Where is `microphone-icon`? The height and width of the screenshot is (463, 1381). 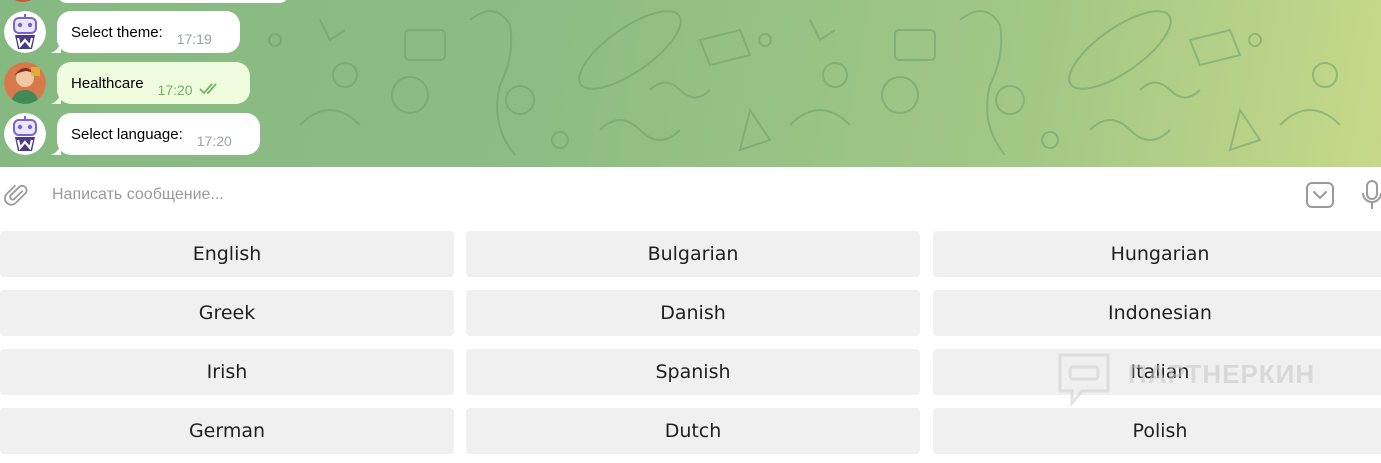 microphone-icon is located at coordinates (1370, 195).